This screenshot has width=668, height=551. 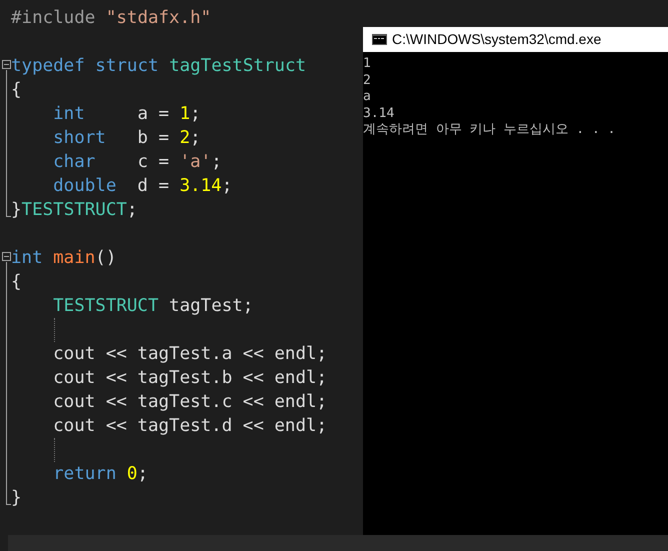 What do you see at coordinates (153, 306) in the screenshot?
I see `code-line: TESTSTRUCT tagTest;` at bounding box center [153, 306].